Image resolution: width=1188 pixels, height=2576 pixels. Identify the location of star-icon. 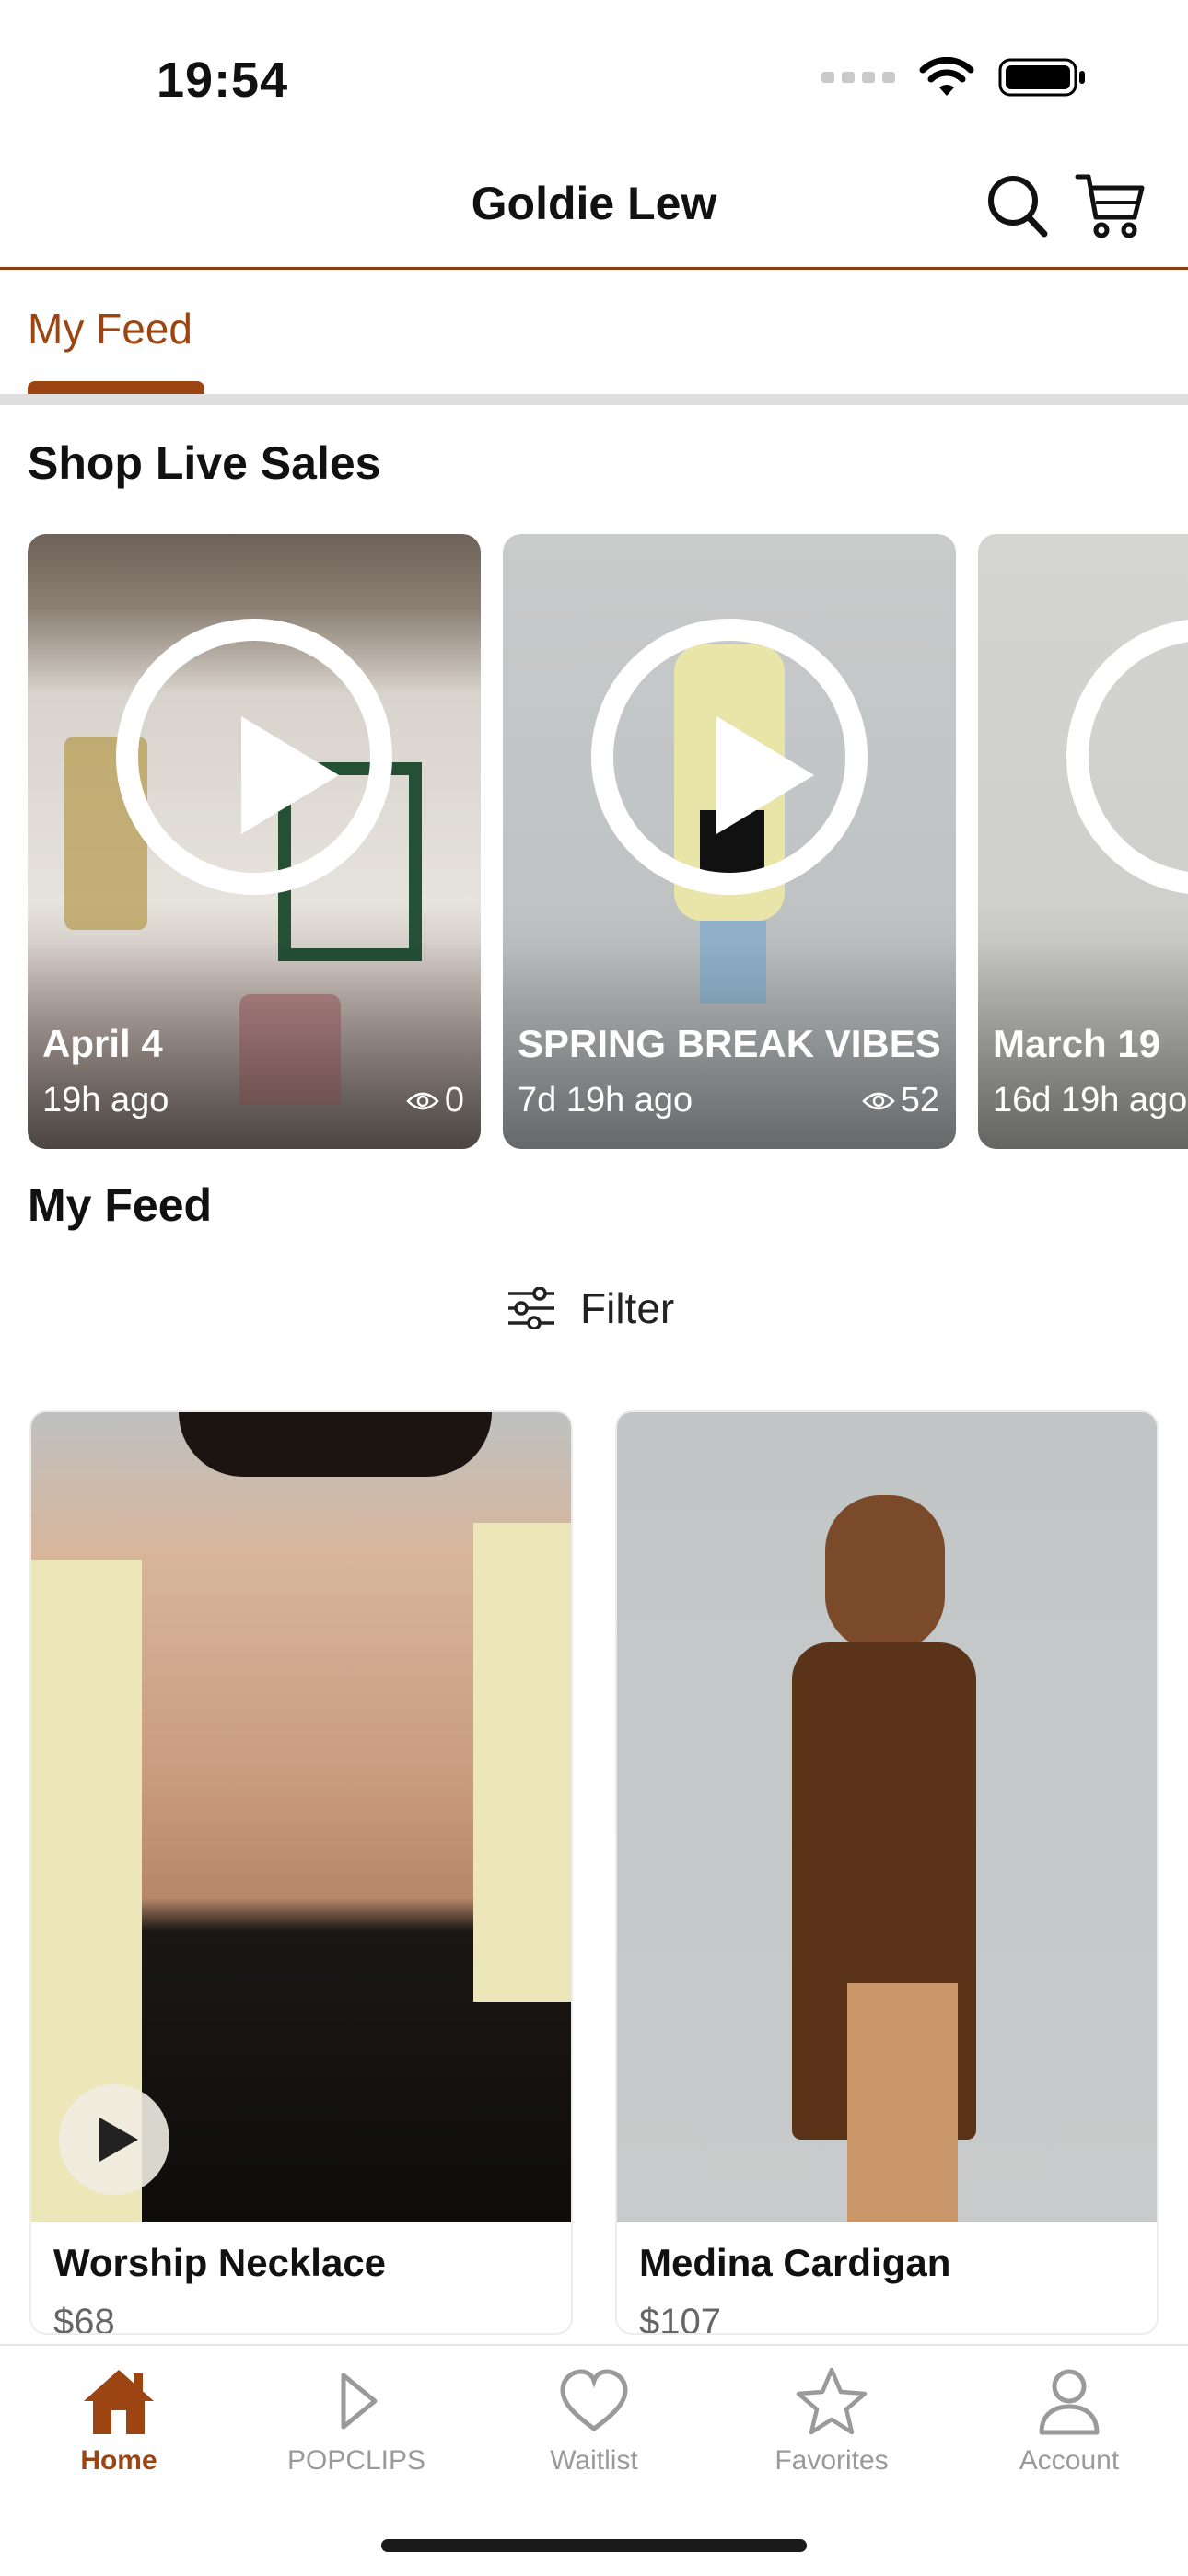
(832, 2401).